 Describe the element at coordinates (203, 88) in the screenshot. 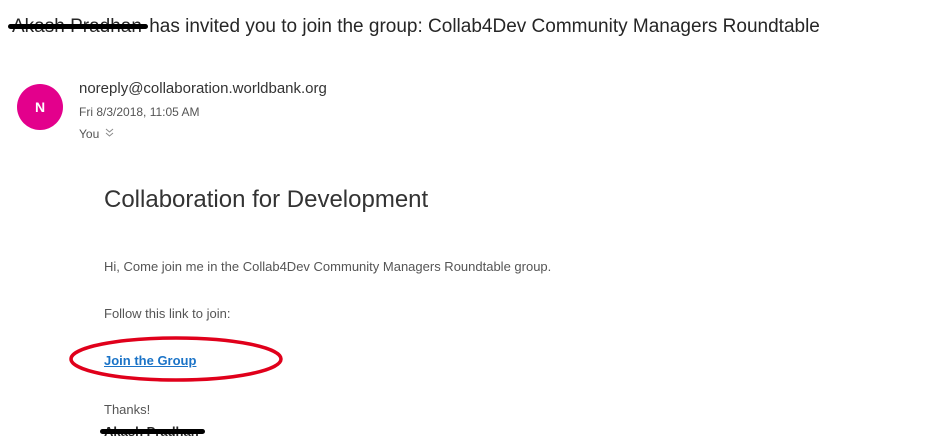

I see `sender-email: noreply@collaboration.worldbank.org` at that location.